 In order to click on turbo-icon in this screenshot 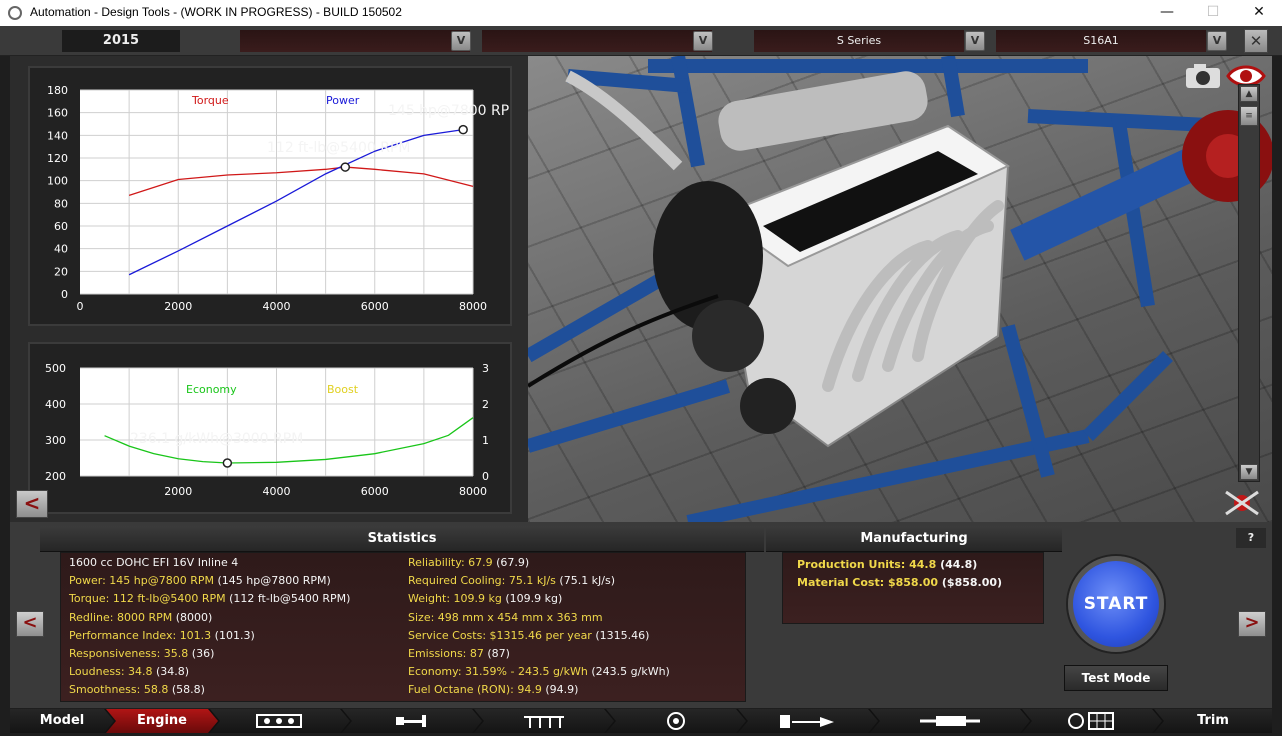, I will do `click(676, 721)`.